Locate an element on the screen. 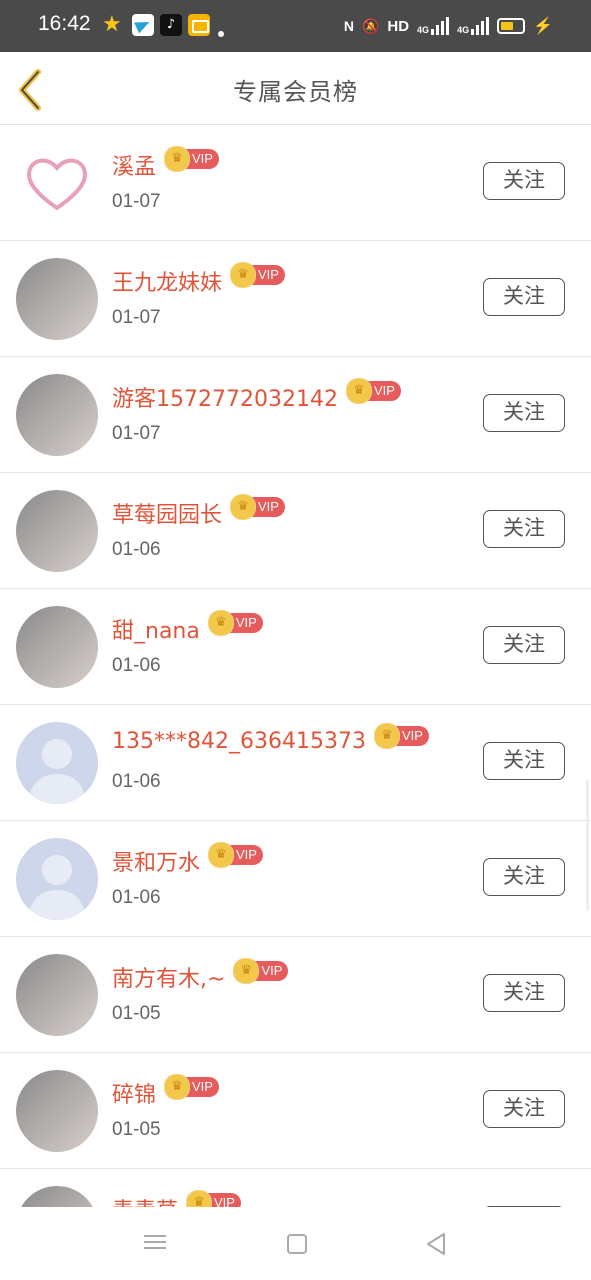  status-right: N 🔕 HD 4G 4G ⚡ is located at coordinates (448, 26).